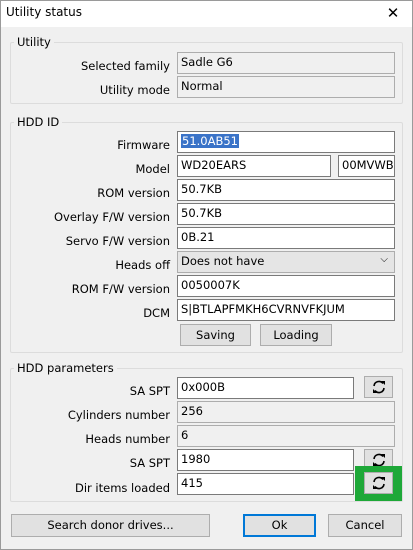 This screenshot has width=413, height=550. Describe the element at coordinates (286, 214) in the screenshot. I see `overlay-fw-input: 50.7KB` at that location.